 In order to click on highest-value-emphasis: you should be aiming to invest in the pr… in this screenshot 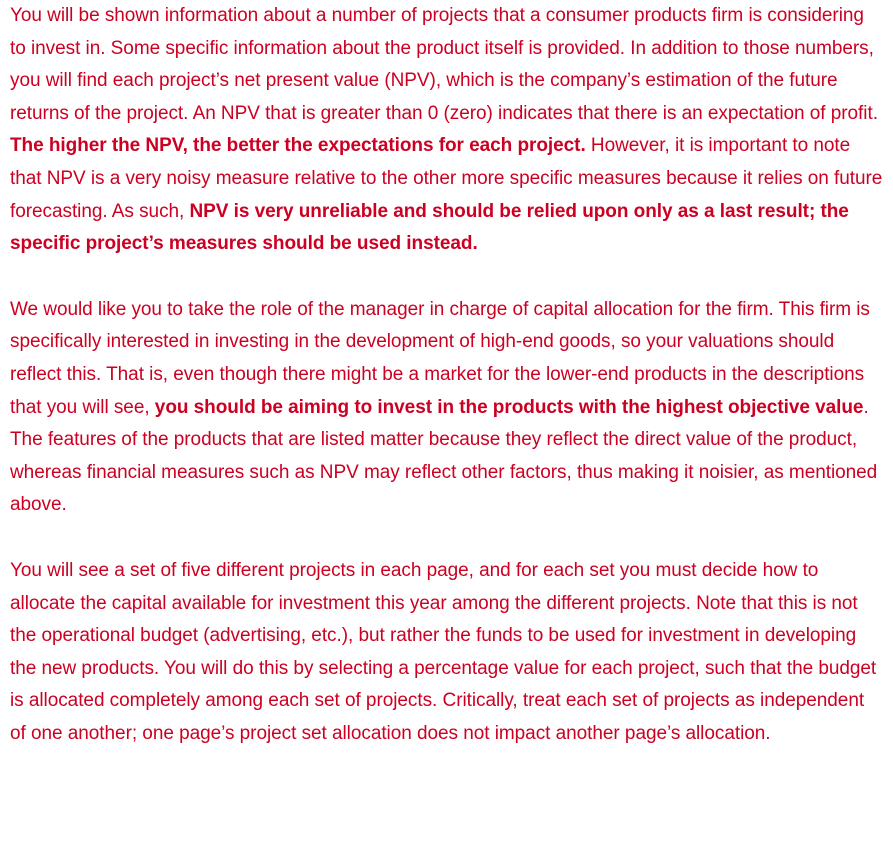, I will do `click(509, 407)`.